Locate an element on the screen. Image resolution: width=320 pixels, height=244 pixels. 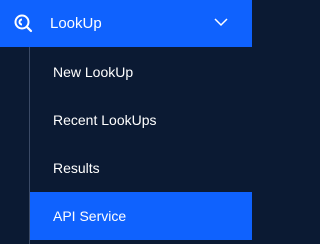
sidebar-rail is located at coordinates (15, 145).